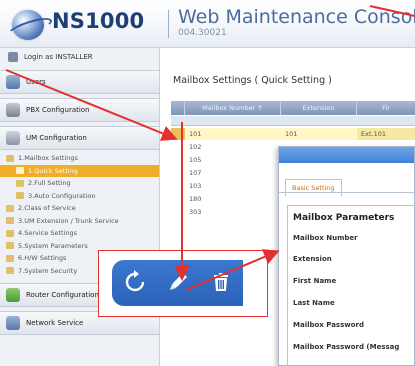 Image resolution: width=415 pixels, height=366 pixels. Describe the element at coordinates (36, 82) in the screenshot. I see `sidebar-section-label: Users` at that location.